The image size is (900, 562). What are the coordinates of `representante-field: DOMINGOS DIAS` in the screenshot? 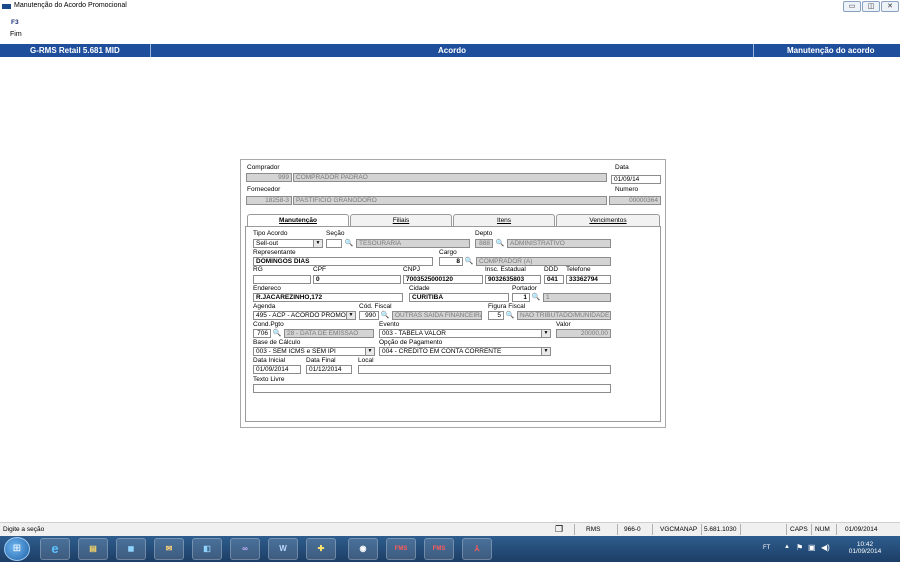 It's located at (343, 261).